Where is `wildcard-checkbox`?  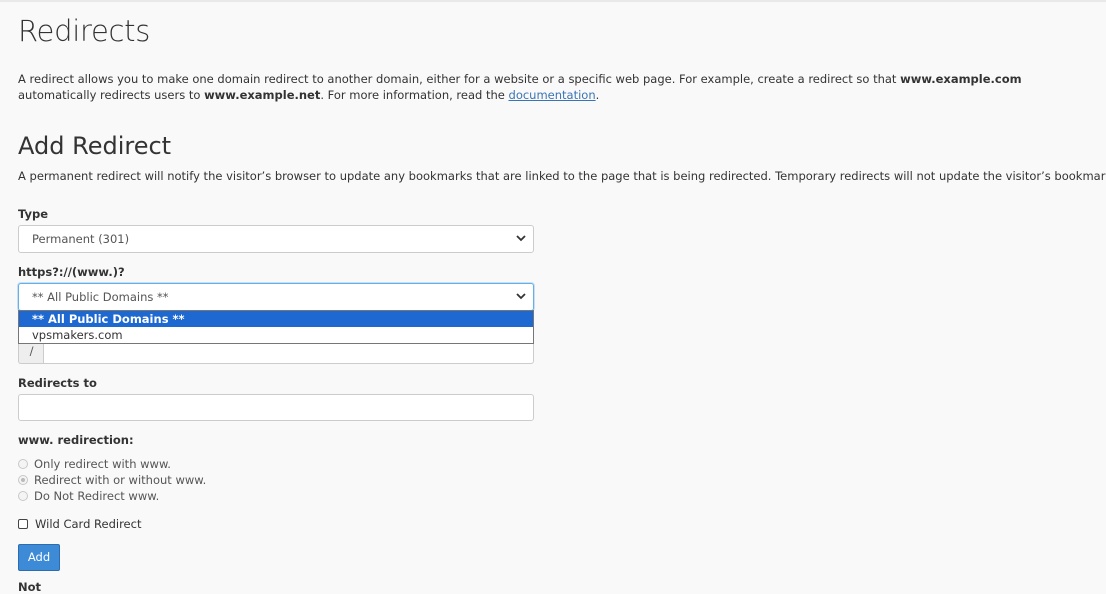 wildcard-checkbox is located at coordinates (23, 524).